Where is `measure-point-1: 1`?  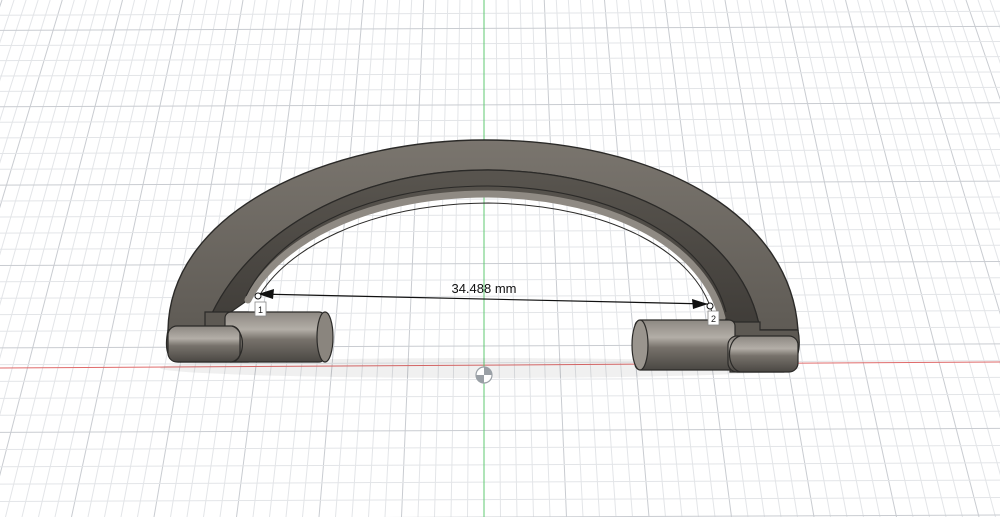
measure-point-1: 1 is located at coordinates (260, 304).